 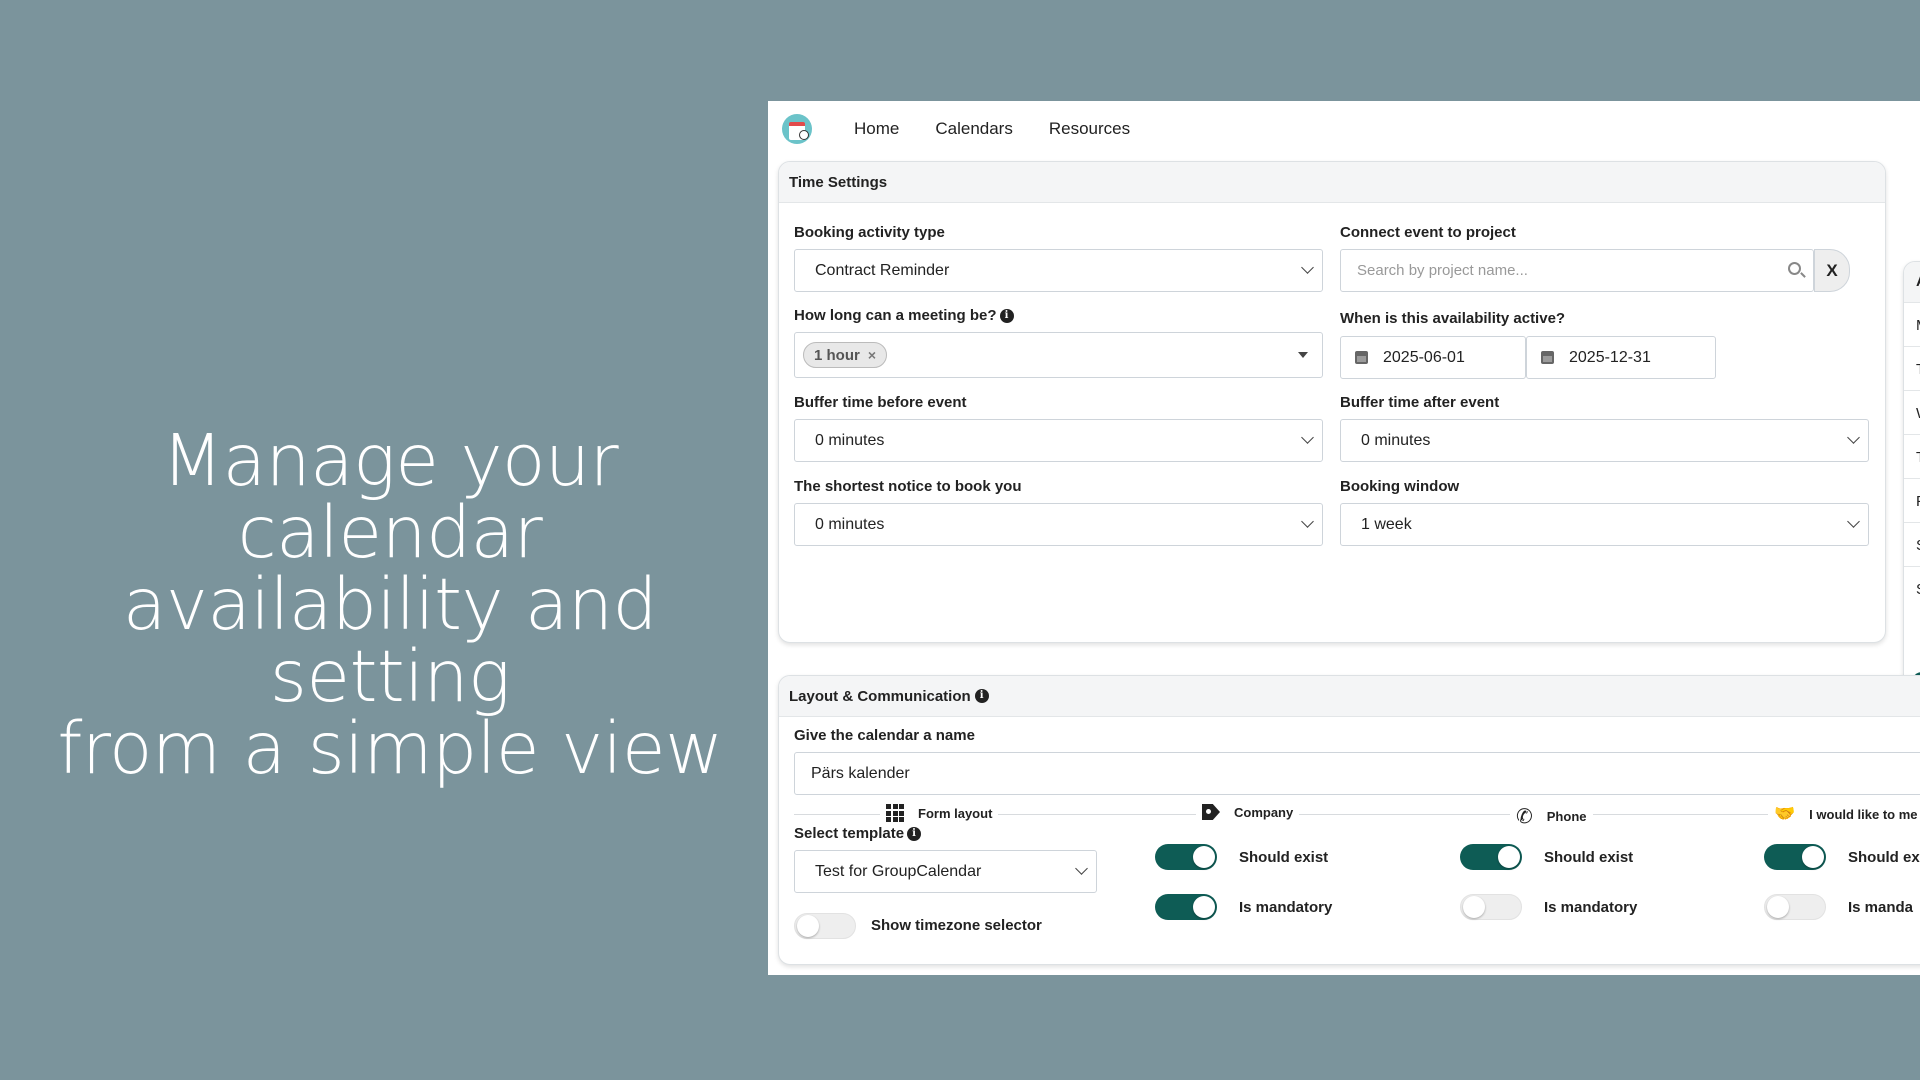 What do you see at coordinates (1918, 501) in the screenshot?
I see `day-row-5: F` at bounding box center [1918, 501].